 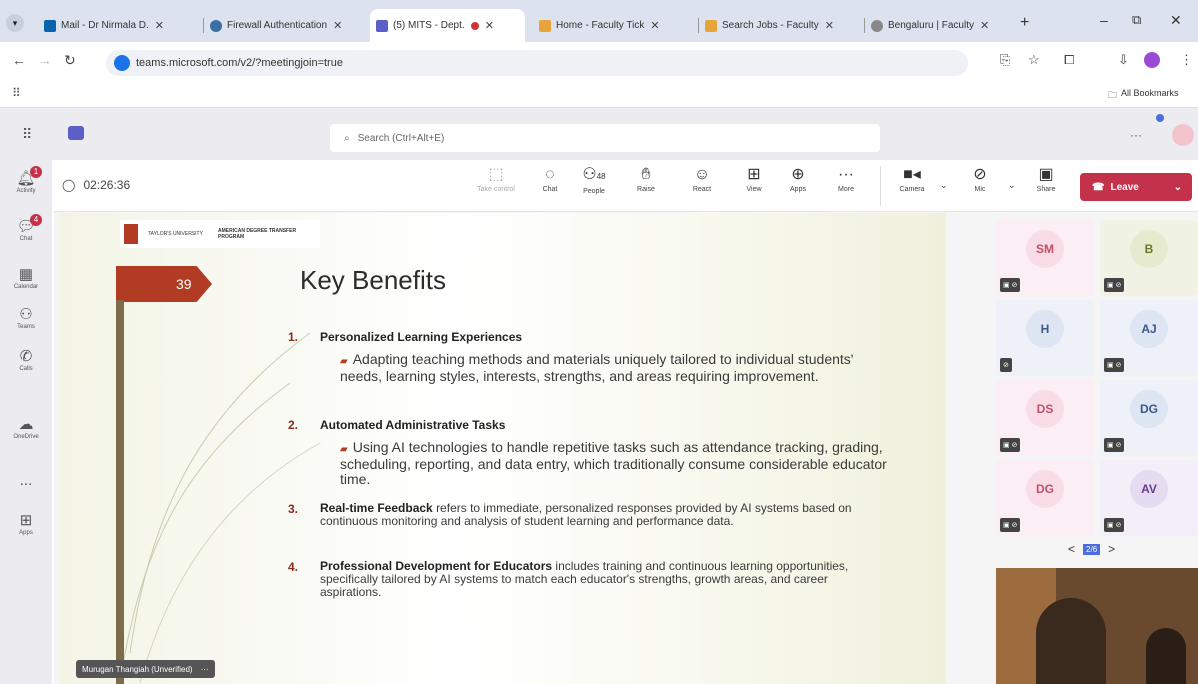 I want to click on next-page-button: >, so click(x=1111, y=549).